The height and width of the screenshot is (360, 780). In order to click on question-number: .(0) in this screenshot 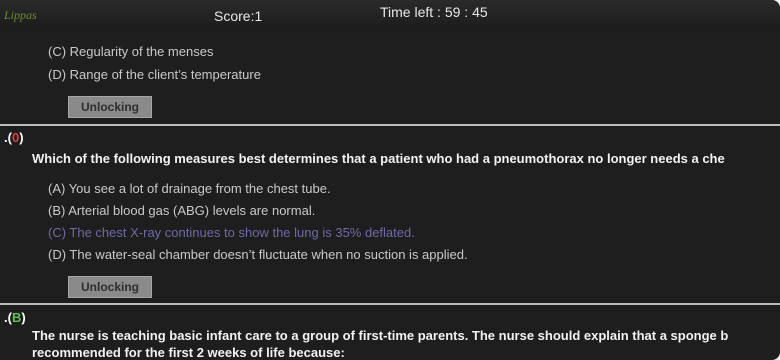, I will do `click(14, 137)`.